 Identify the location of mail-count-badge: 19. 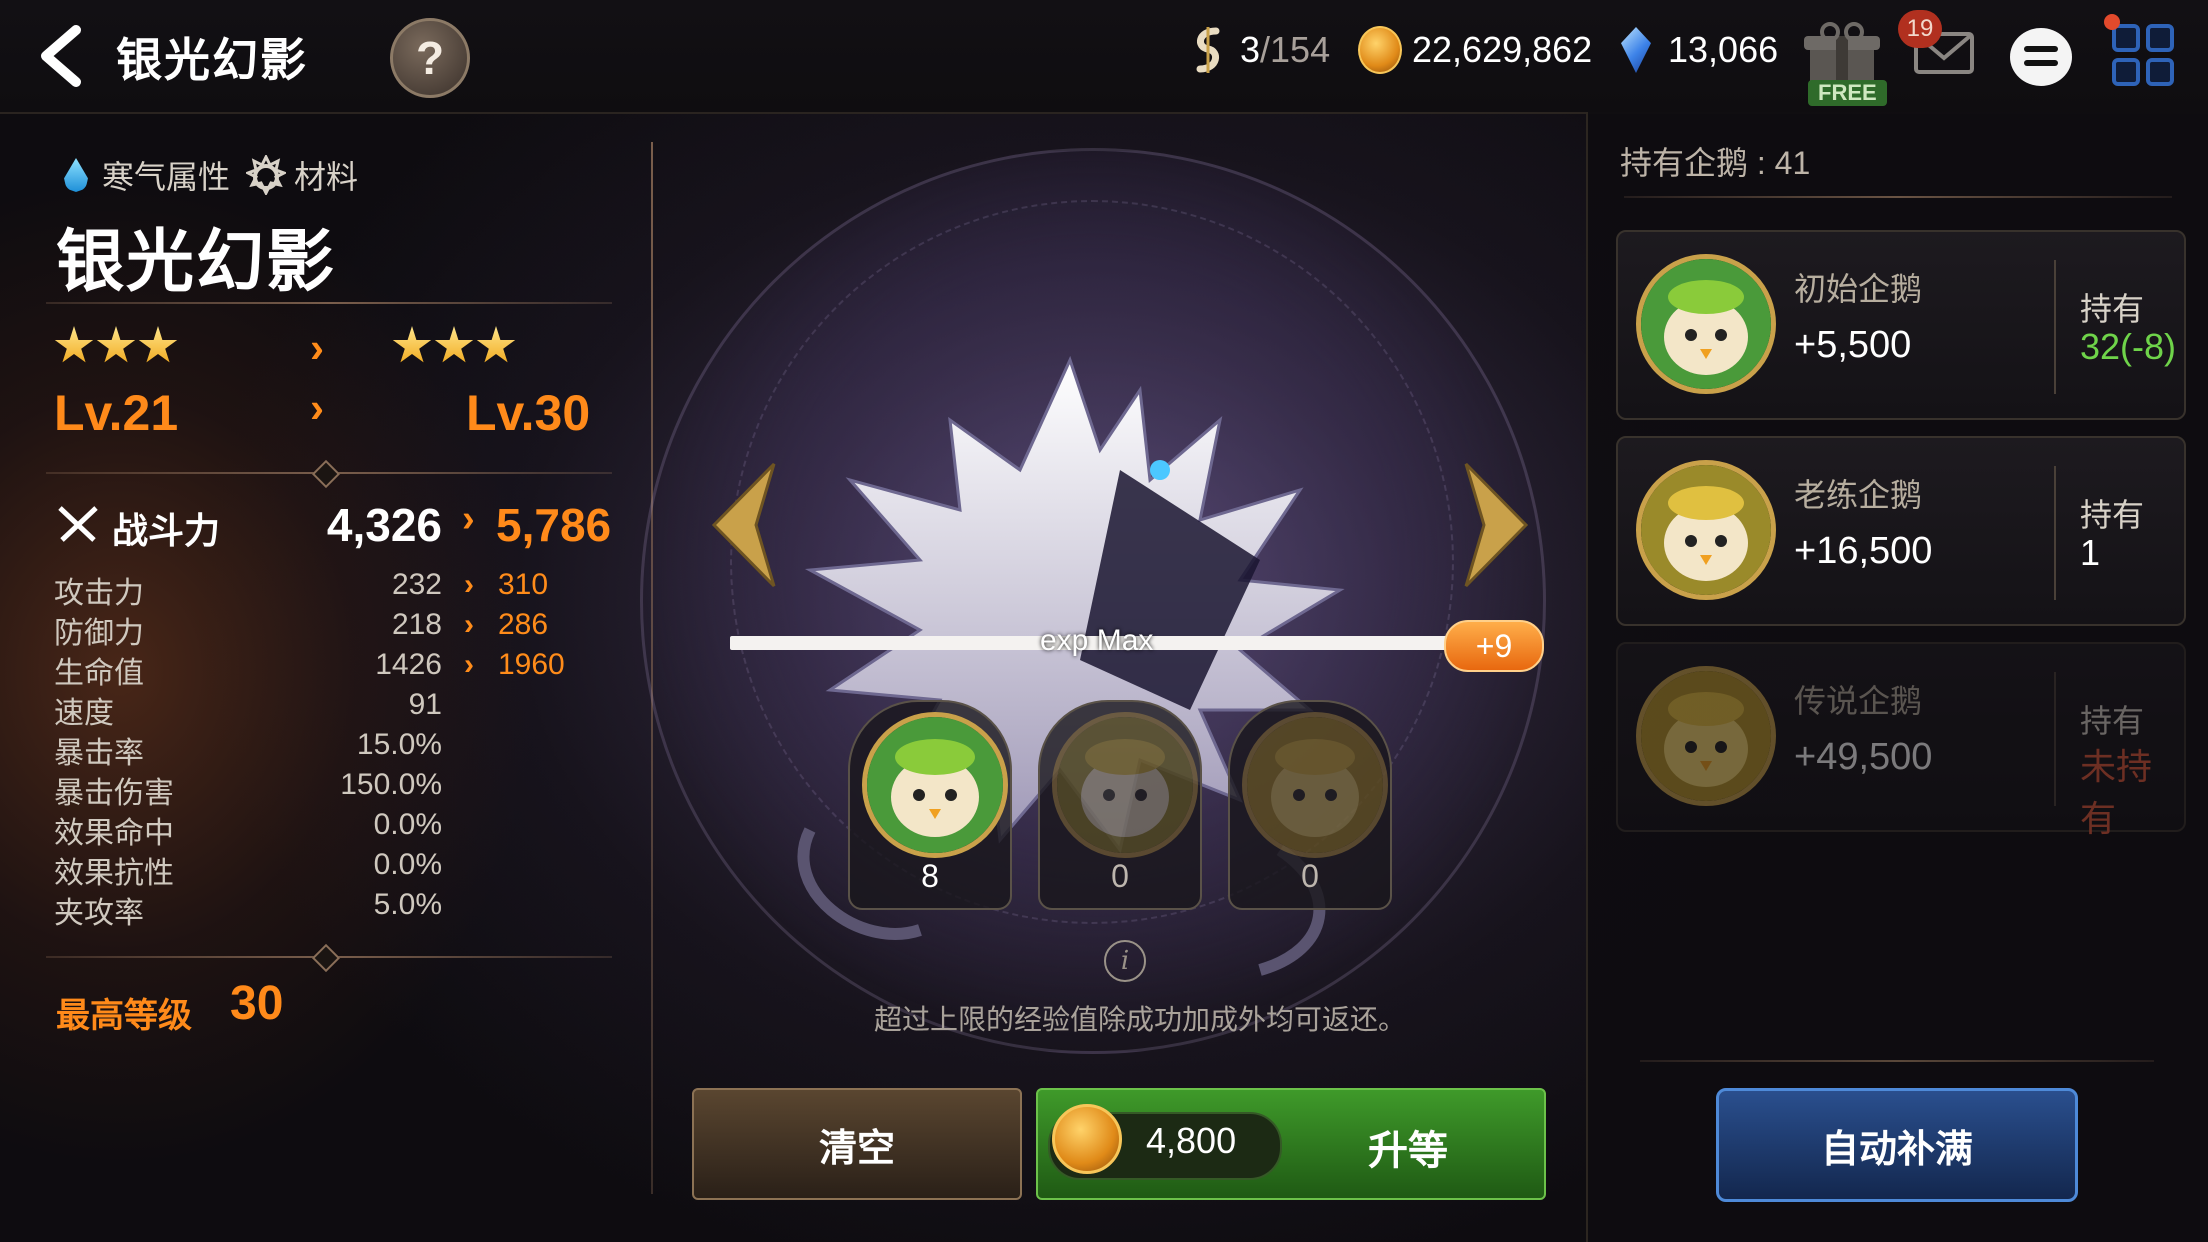
(1920, 29).